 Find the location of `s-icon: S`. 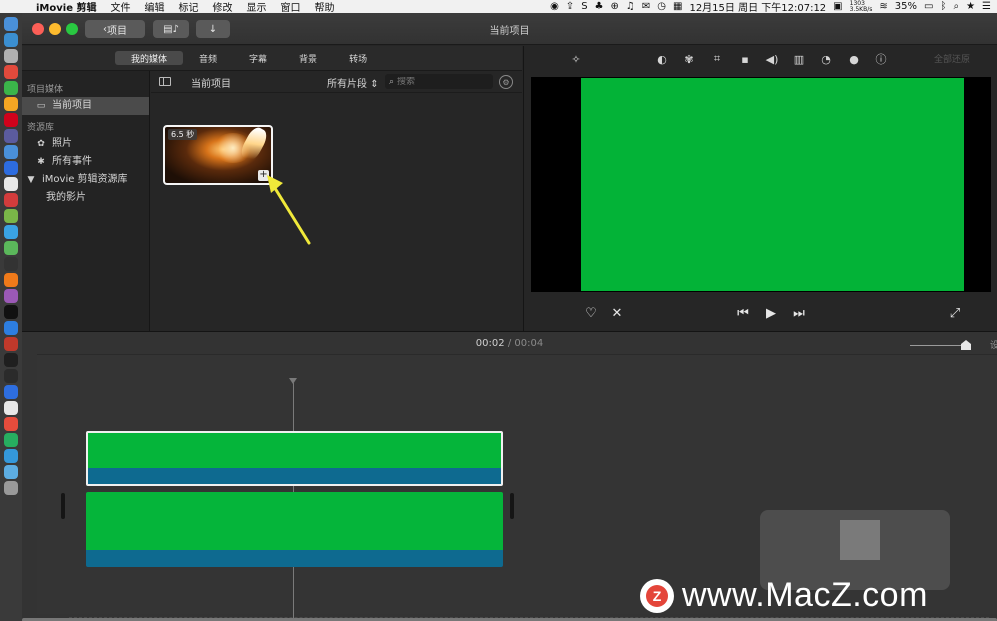

s-icon: S is located at coordinates (584, 6).